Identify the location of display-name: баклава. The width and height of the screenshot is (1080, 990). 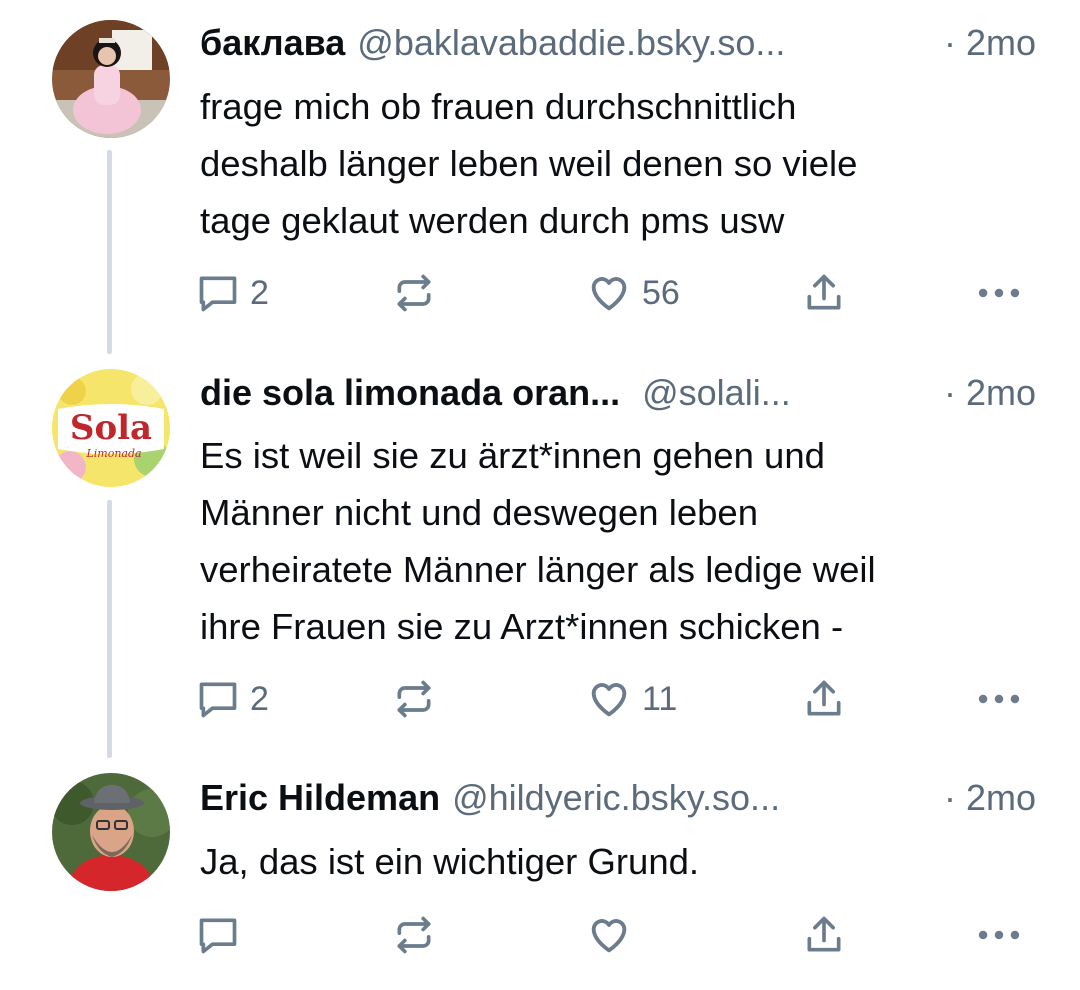
(272, 43).